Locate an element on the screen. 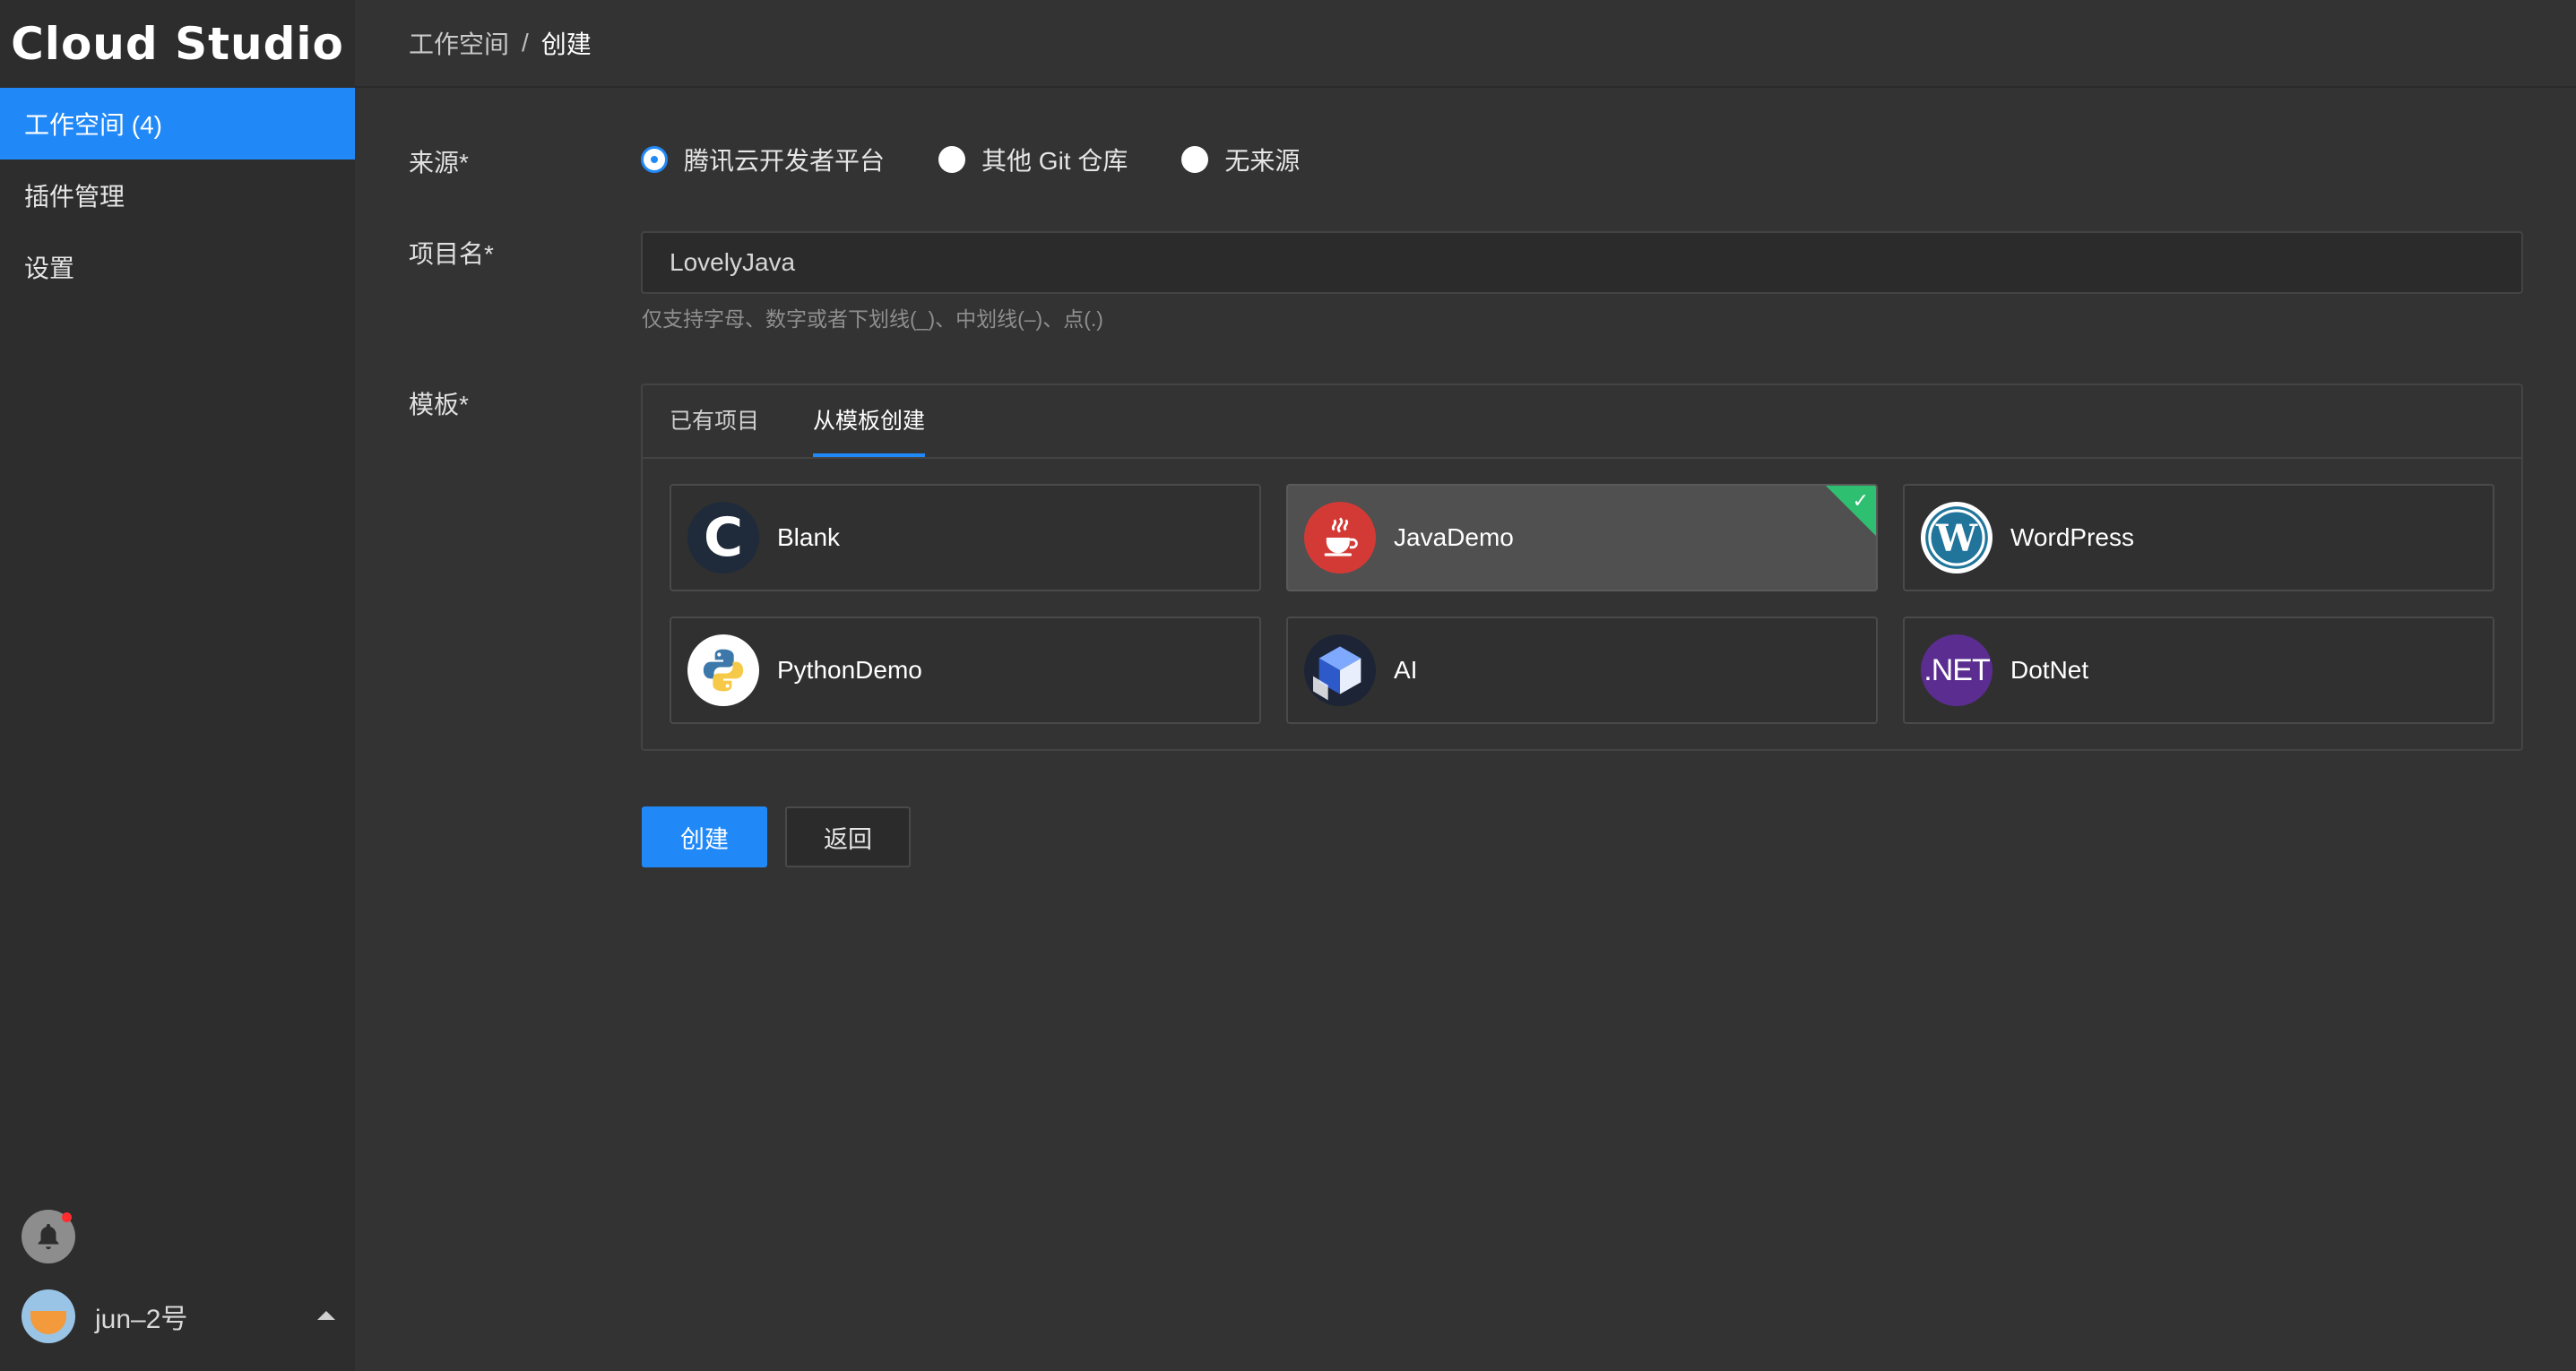 This screenshot has width=2576, height=1371. radio-other-git: 其他 Git 仓库 is located at coordinates (1033, 159).